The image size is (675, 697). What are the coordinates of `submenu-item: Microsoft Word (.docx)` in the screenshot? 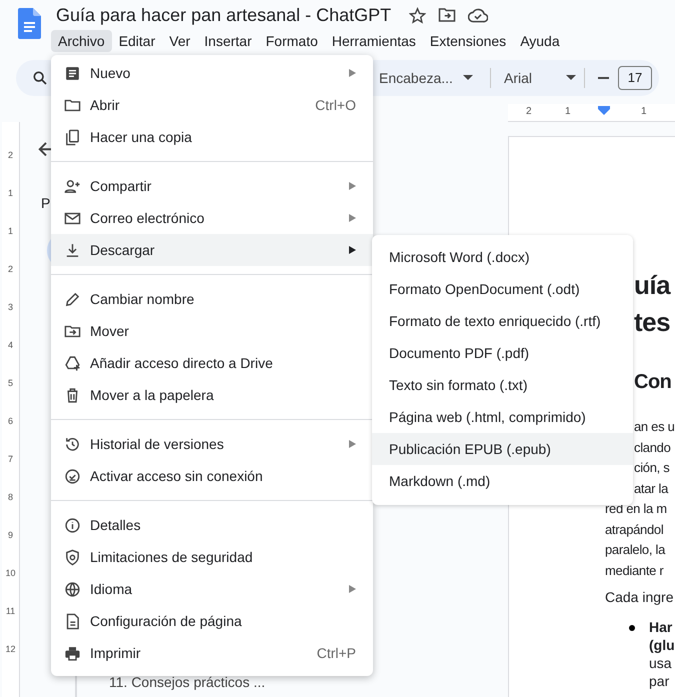 It's located at (502, 257).